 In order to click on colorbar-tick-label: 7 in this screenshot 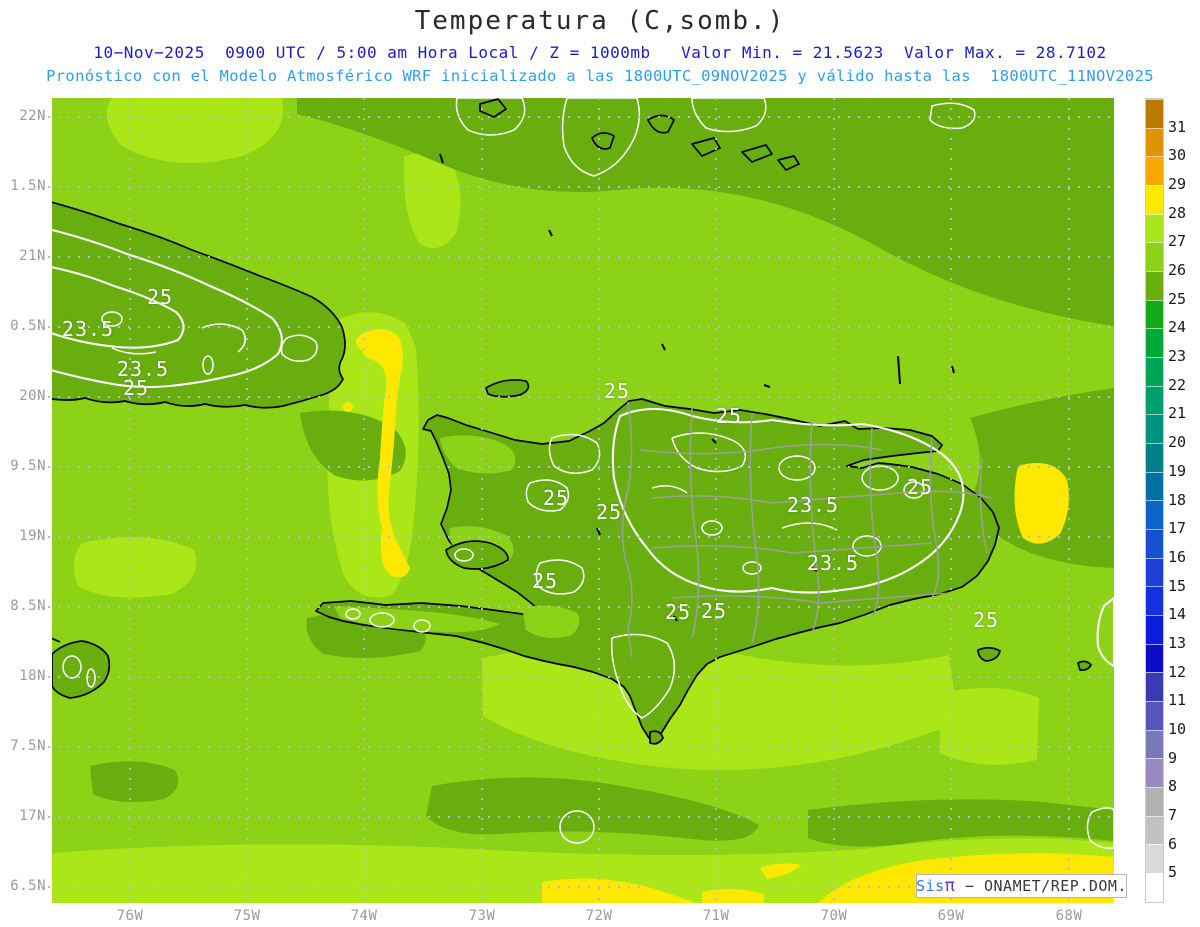, I will do `click(1173, 814)`.